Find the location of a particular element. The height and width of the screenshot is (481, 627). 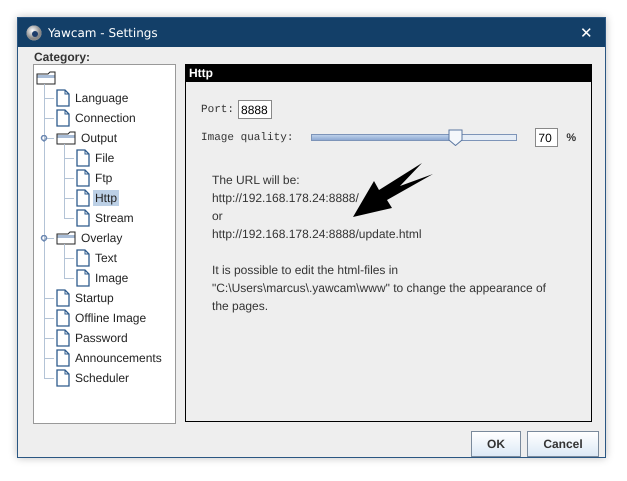

tree-item: Scheduler is located at coordinates (102, 378).